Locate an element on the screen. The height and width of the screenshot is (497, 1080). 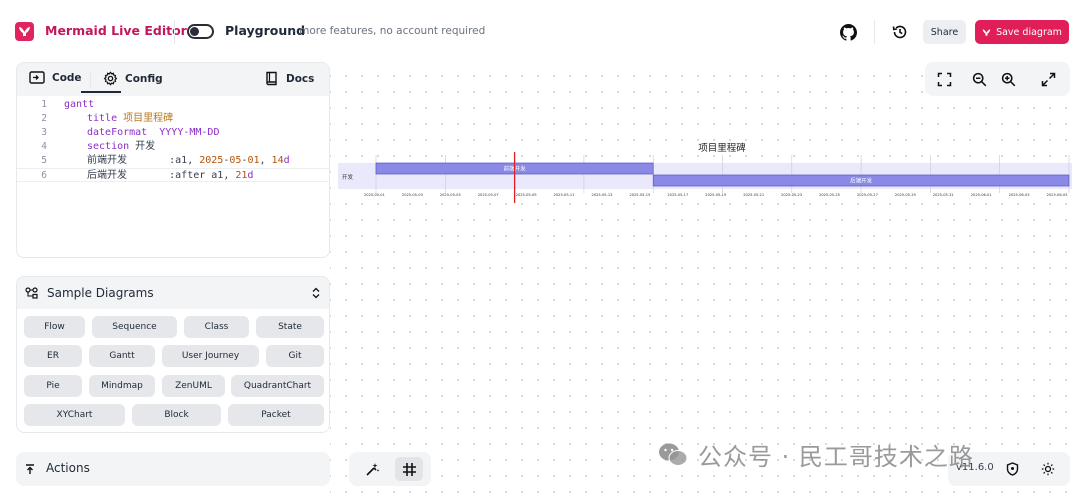
code-number: 2025 is located at coordinates (211, 160).